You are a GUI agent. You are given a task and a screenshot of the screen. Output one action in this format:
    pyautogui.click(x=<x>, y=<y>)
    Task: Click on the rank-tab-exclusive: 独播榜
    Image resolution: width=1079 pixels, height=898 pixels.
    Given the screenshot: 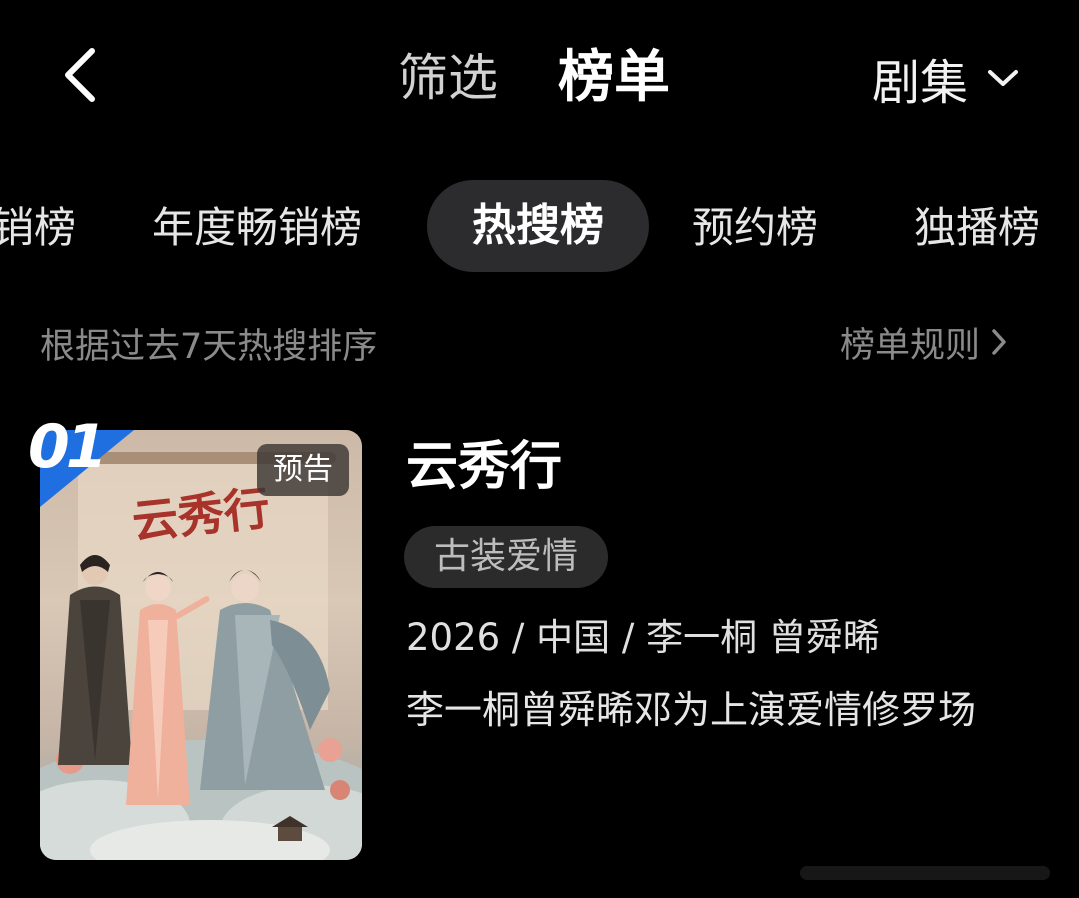 What is the action you would take?
    pyautogui.click(x=977, y=228)
    